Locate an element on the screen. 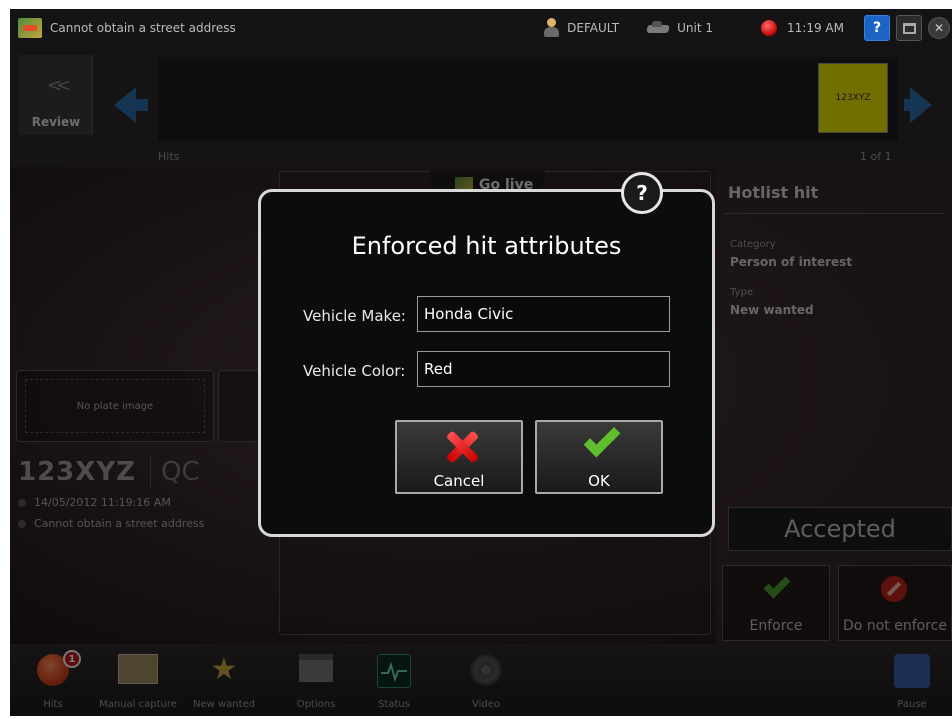 This screenshot has width=952, height=719. window-mode-button is located at coordinates (909, 28).